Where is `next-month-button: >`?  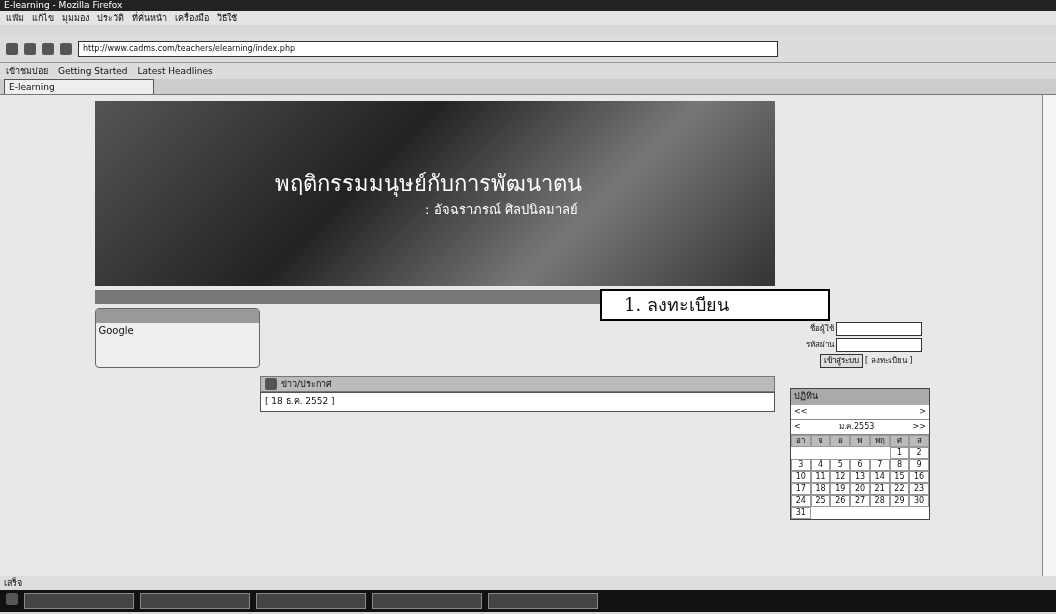
next-month-button: > is located at coordinates (922, 411).